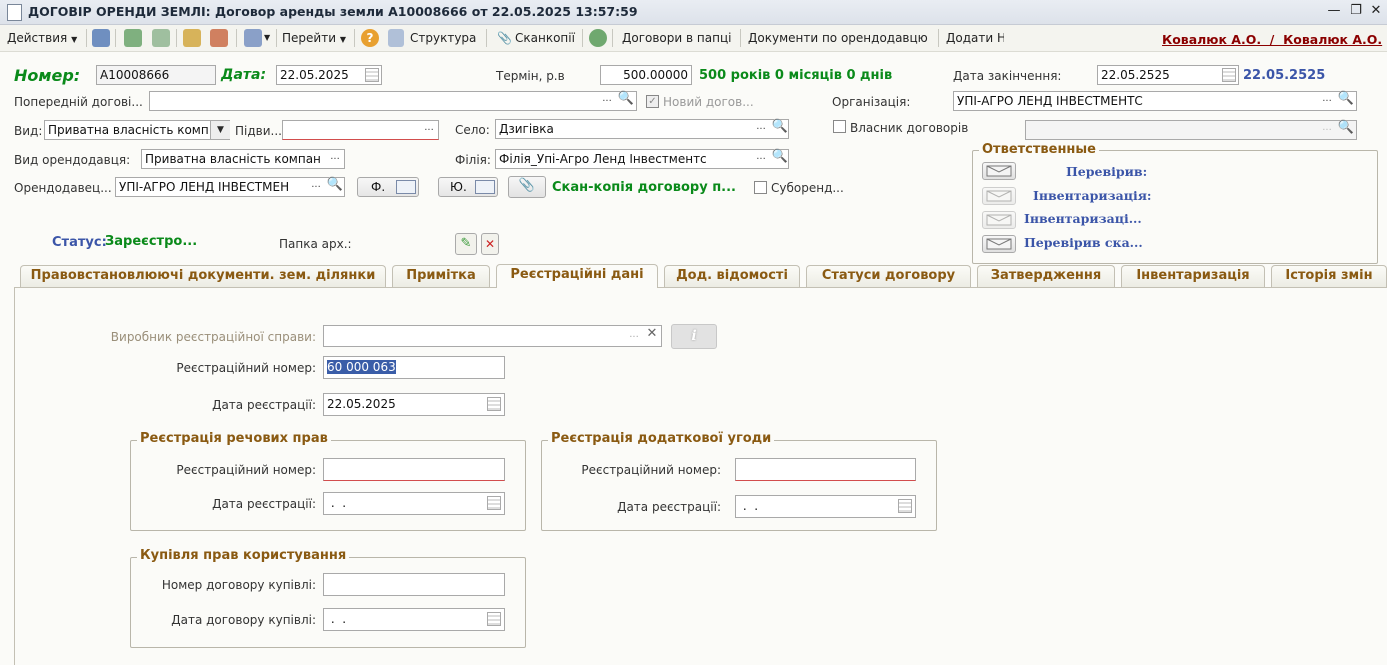 This screenshot has height=665, width=1387. What do you see at coordinates (267, 38) in the screenshot?
I see `print-dropdown-icon: ▼` at bounding box center [267, 38].